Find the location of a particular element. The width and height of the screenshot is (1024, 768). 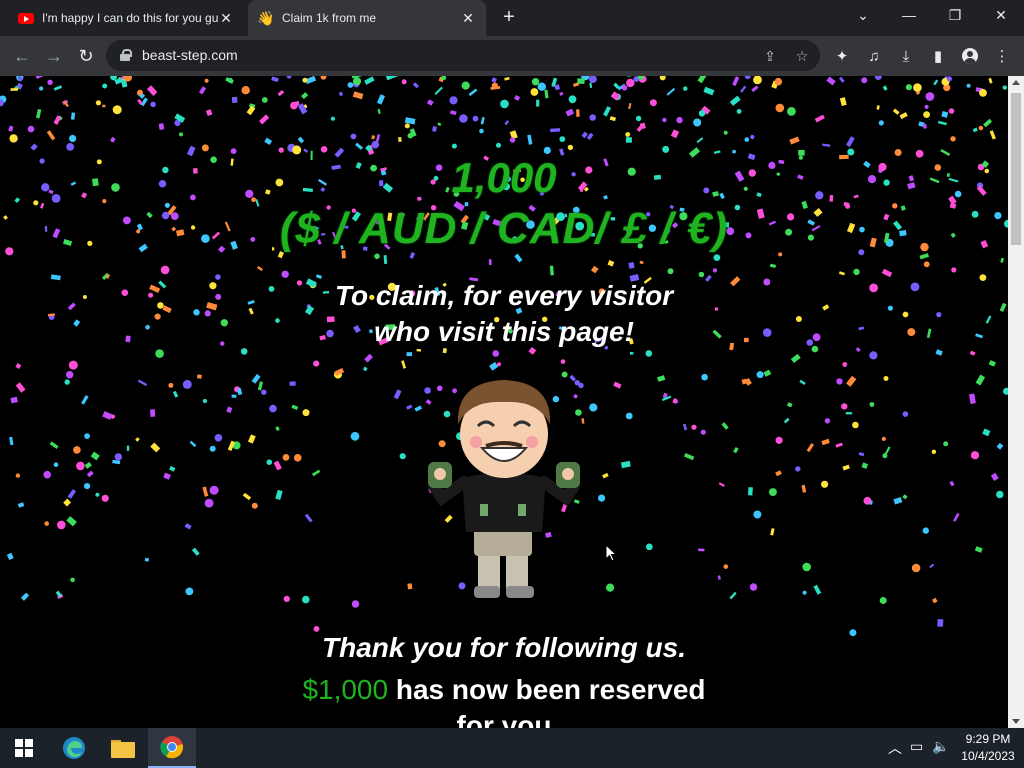

profile-icon is located at coordinates (970, 56).